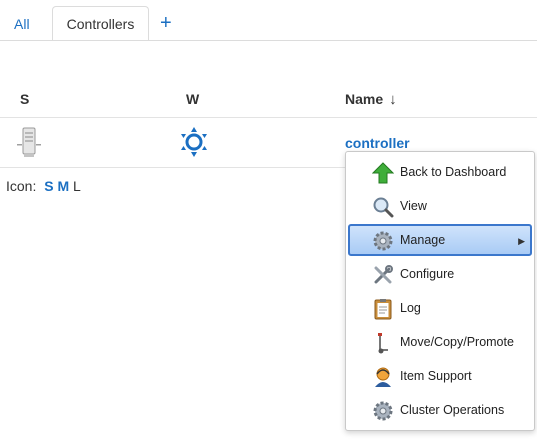 The height and width of the screenshot is (439, 537). I want to click on clipboard-icon, so click(383, 309).